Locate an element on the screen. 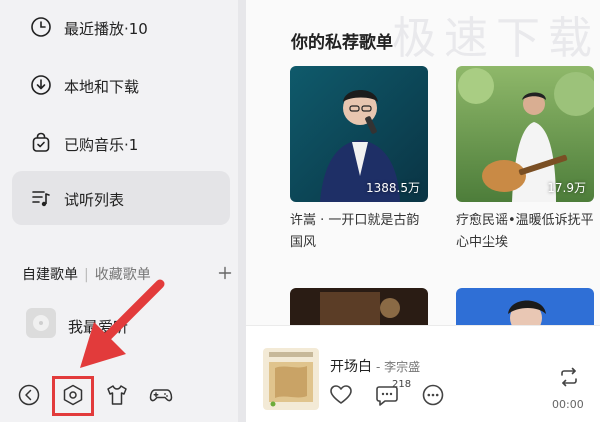  playlist-card: 1388.5万 is located at coordinates (359, 134).